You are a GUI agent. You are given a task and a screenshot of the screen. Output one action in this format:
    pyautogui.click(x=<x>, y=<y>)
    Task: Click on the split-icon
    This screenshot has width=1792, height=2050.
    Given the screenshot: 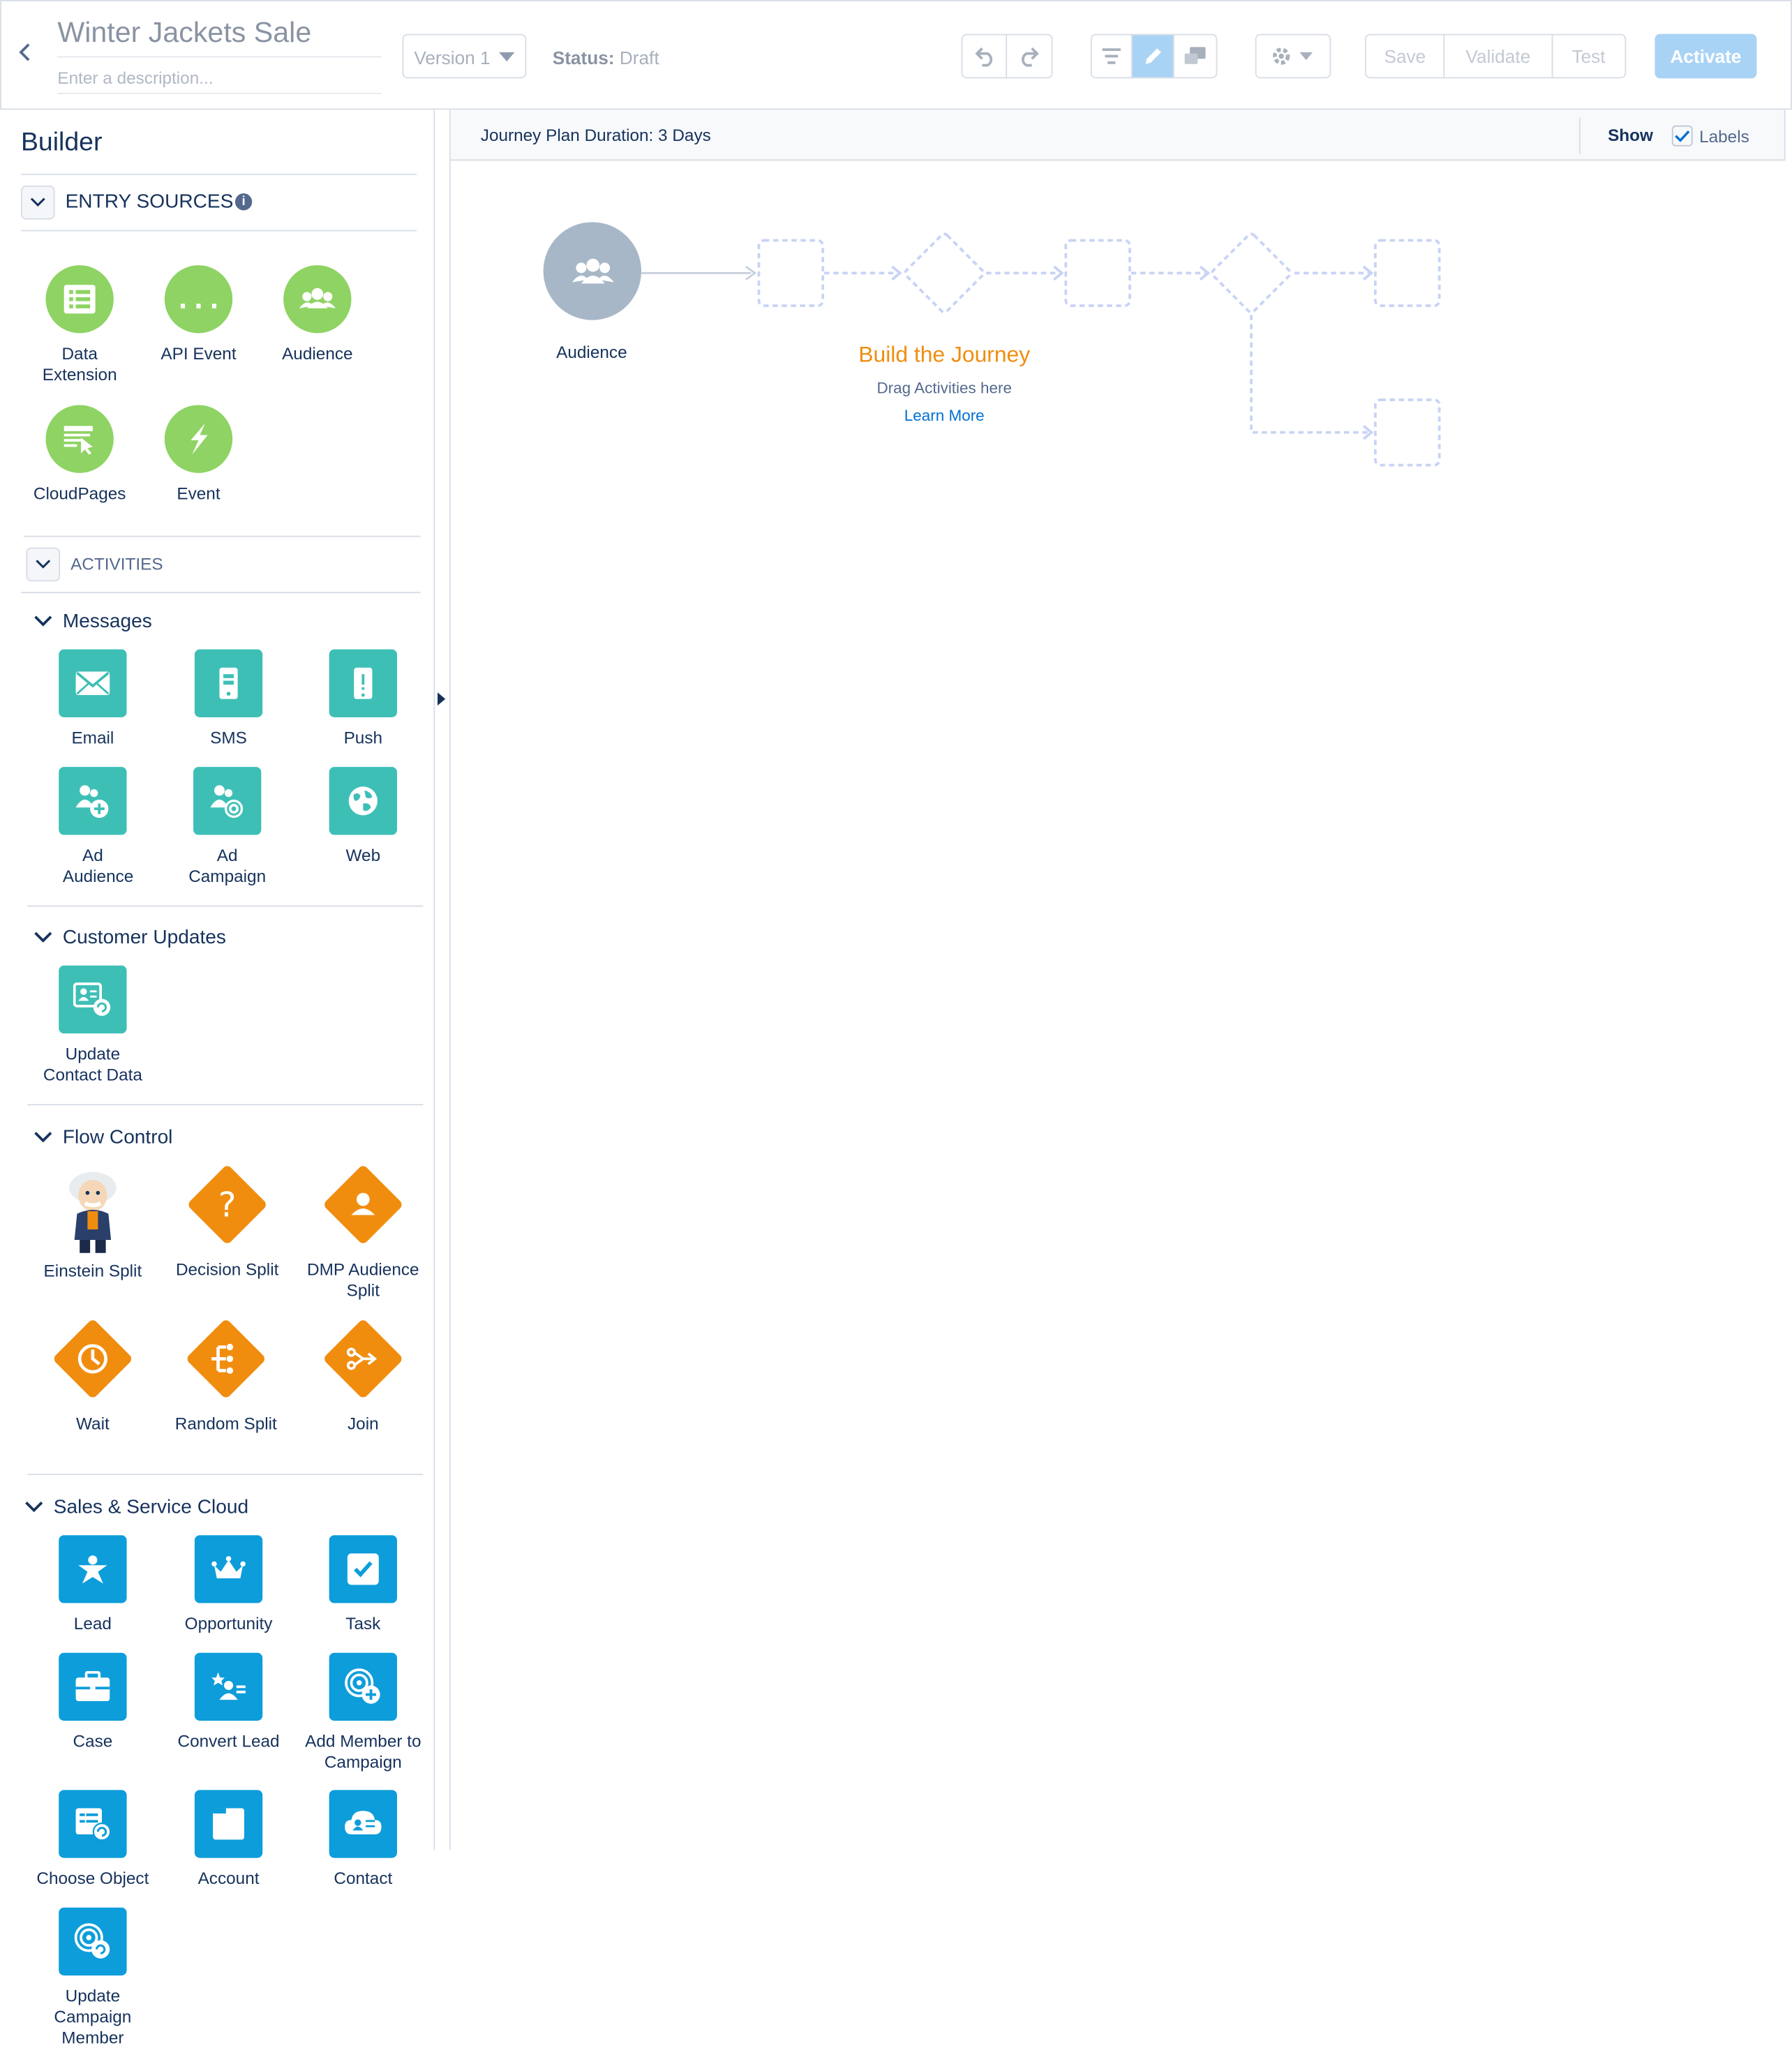 What is the action you would take?
    pyautogui.click(x=226, y=1359)
    